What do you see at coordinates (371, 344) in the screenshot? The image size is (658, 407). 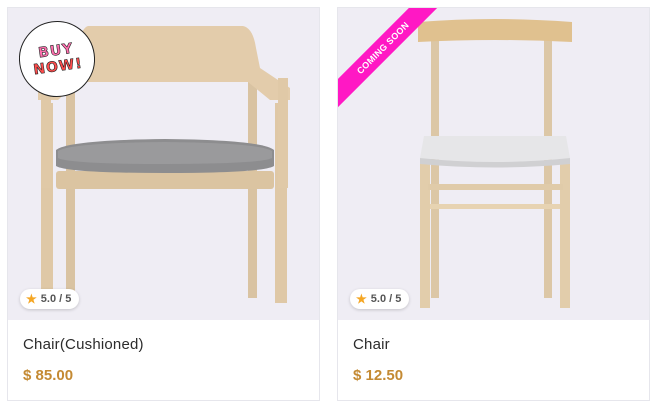 I see `product-title: Chair` at bounding box center [371, 344].